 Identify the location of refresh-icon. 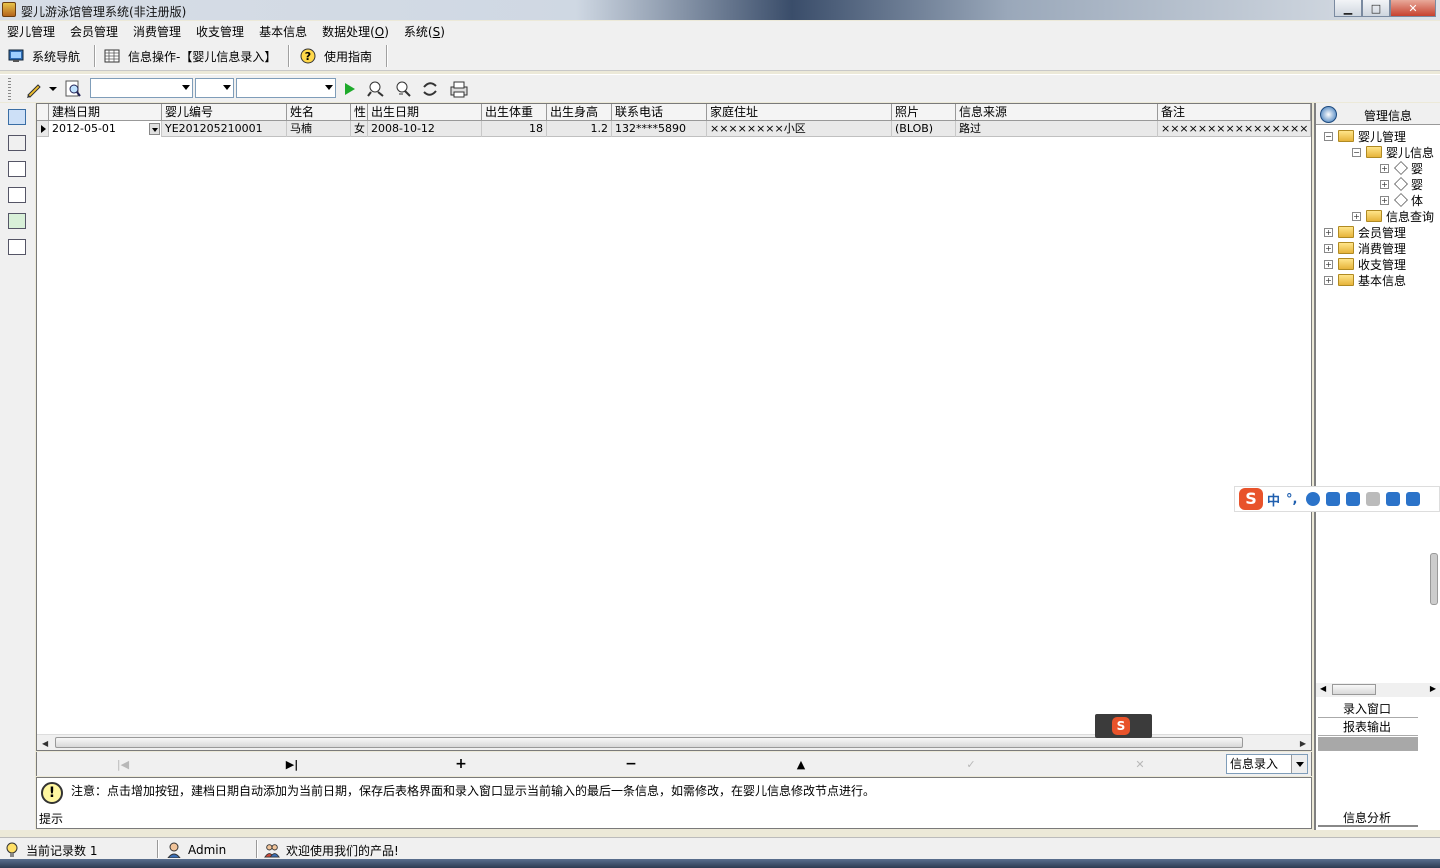
(430, 89).